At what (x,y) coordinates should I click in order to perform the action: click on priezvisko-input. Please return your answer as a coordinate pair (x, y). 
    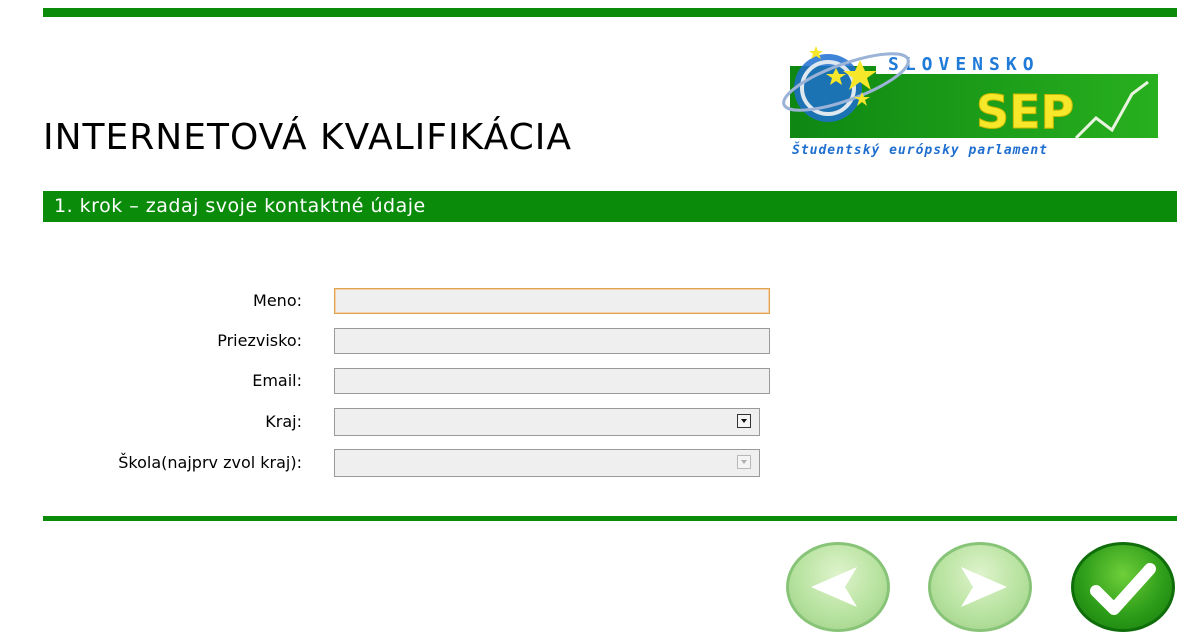
    Looking at the image, I should click on (552, 341).